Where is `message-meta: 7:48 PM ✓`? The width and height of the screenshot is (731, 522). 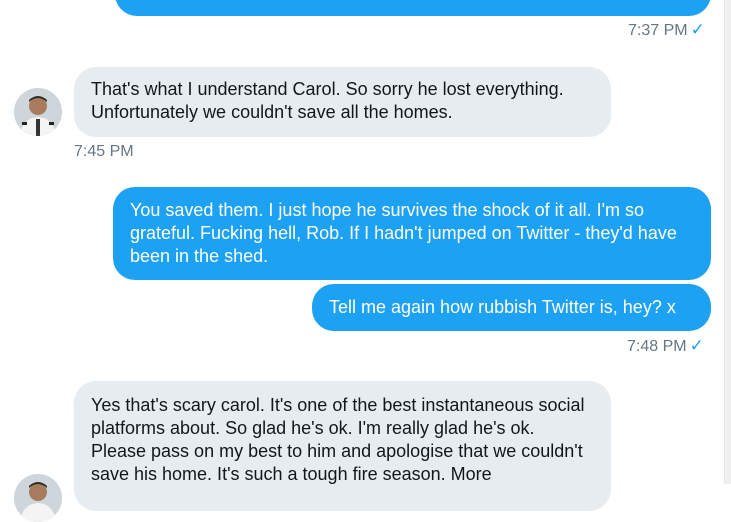 message-meta: 7:48 PM ✓ is located at coordinates (665, 346).